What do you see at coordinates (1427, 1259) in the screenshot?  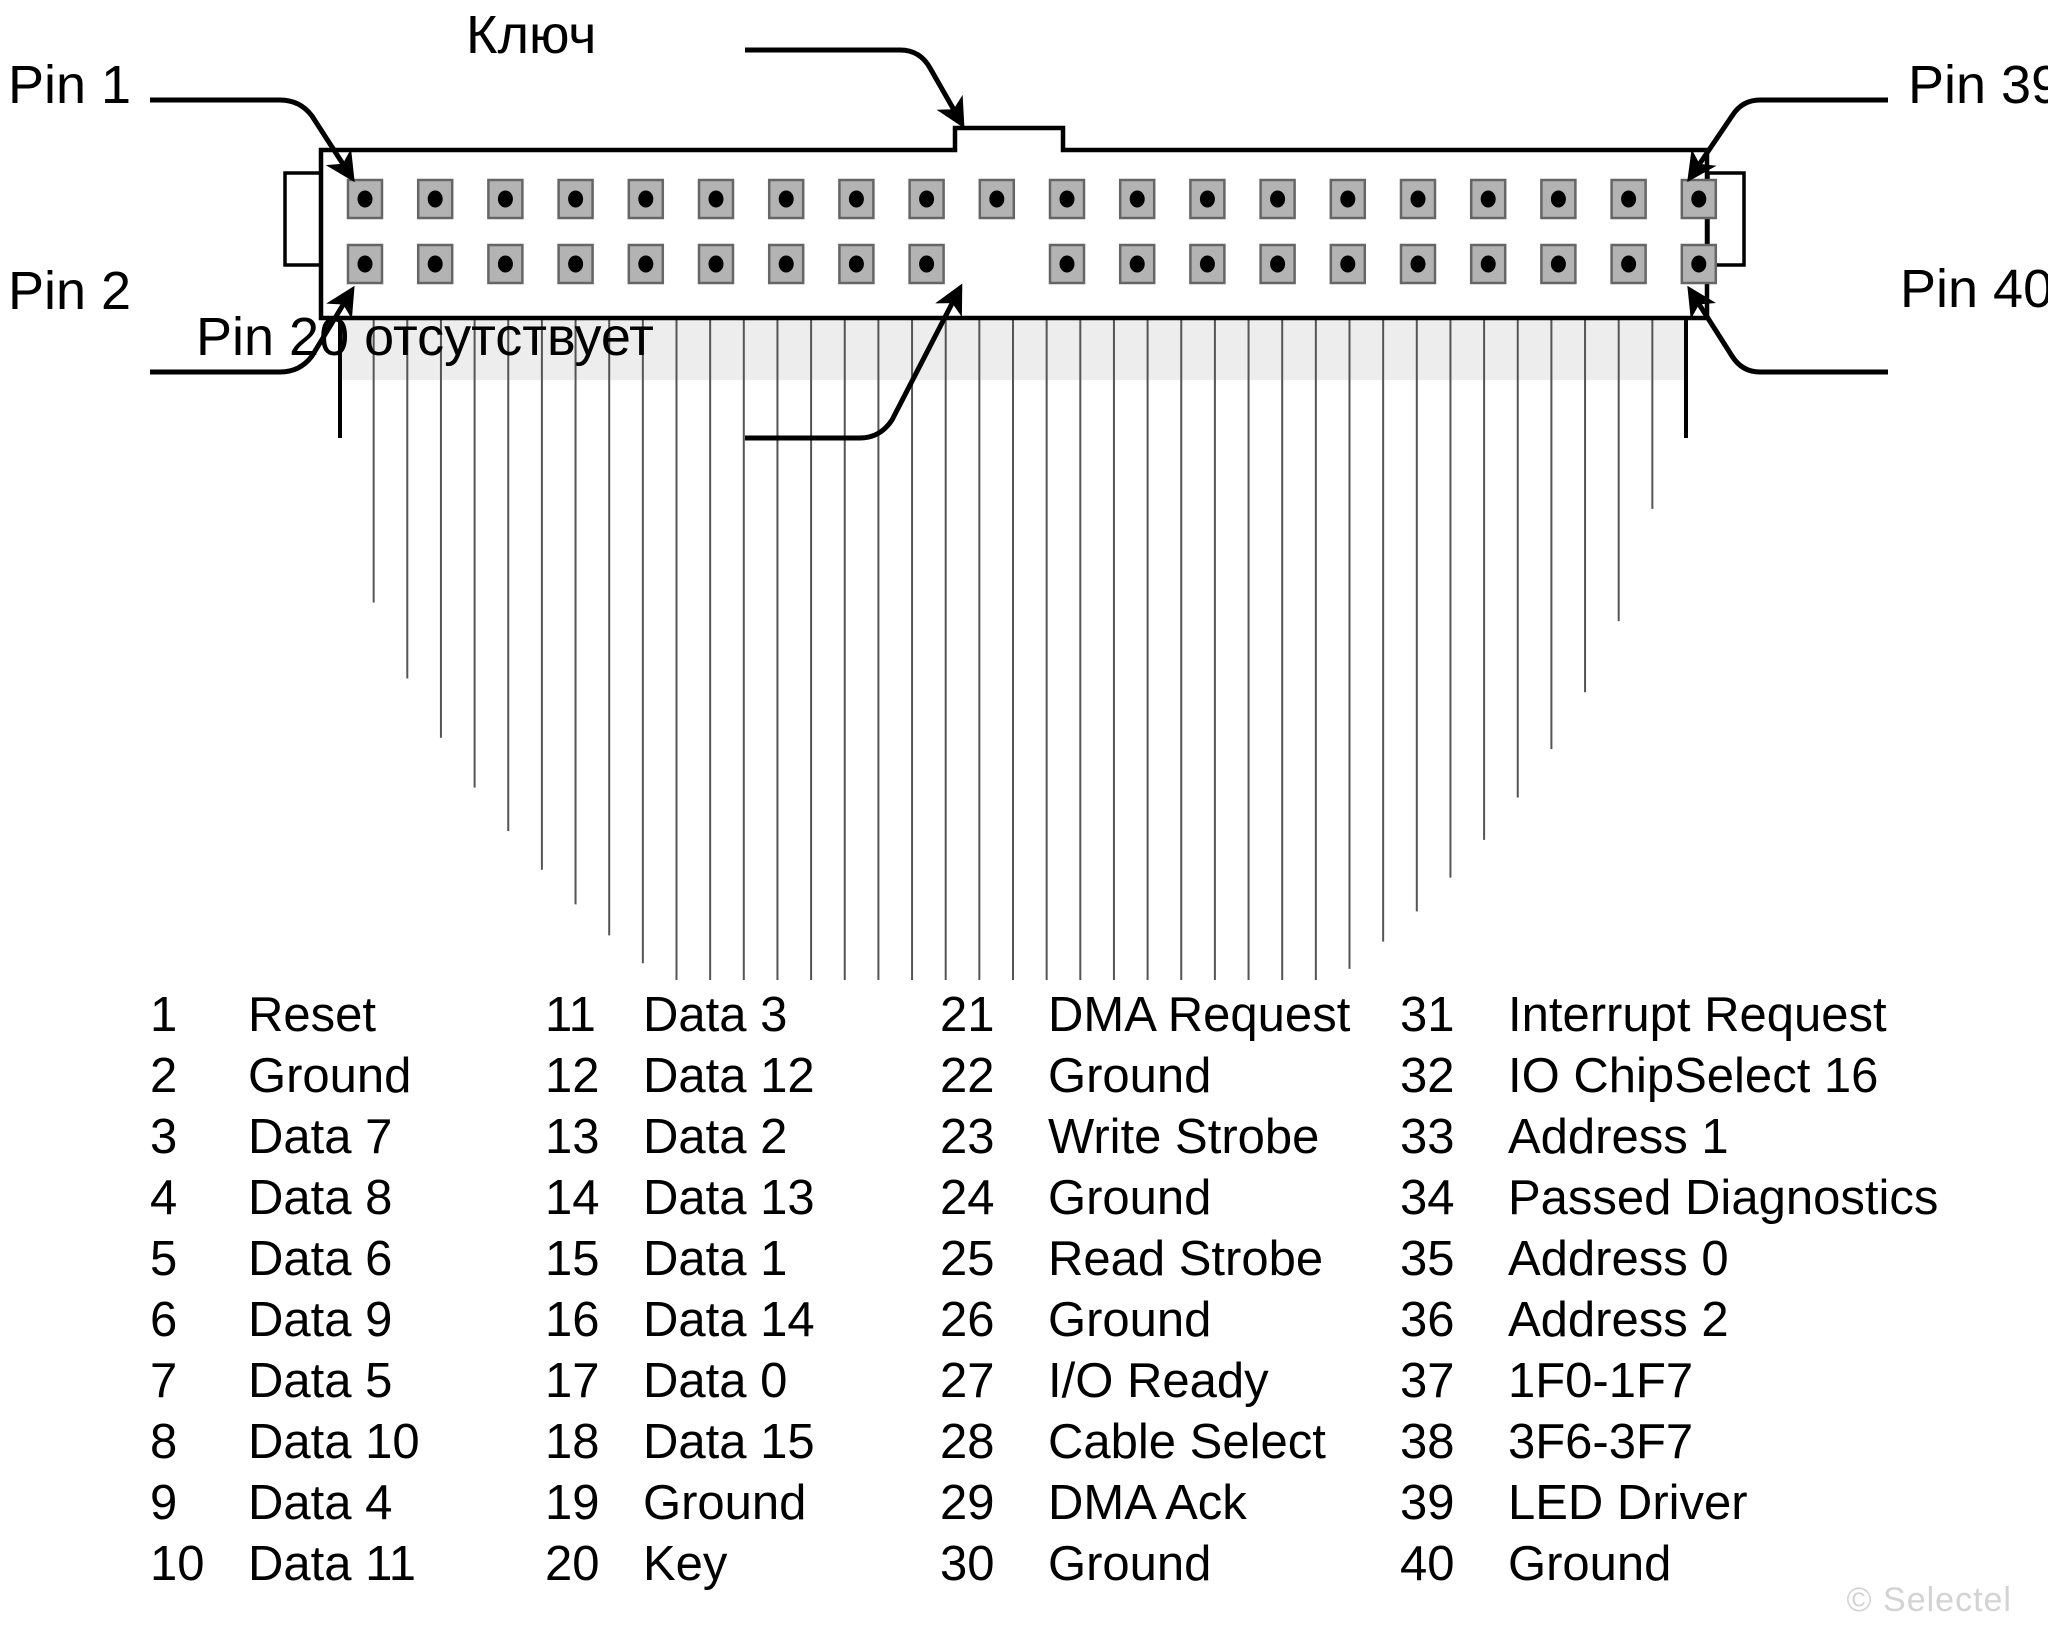 I see `pin-number: 35` at bounding box center [1427, 1259].